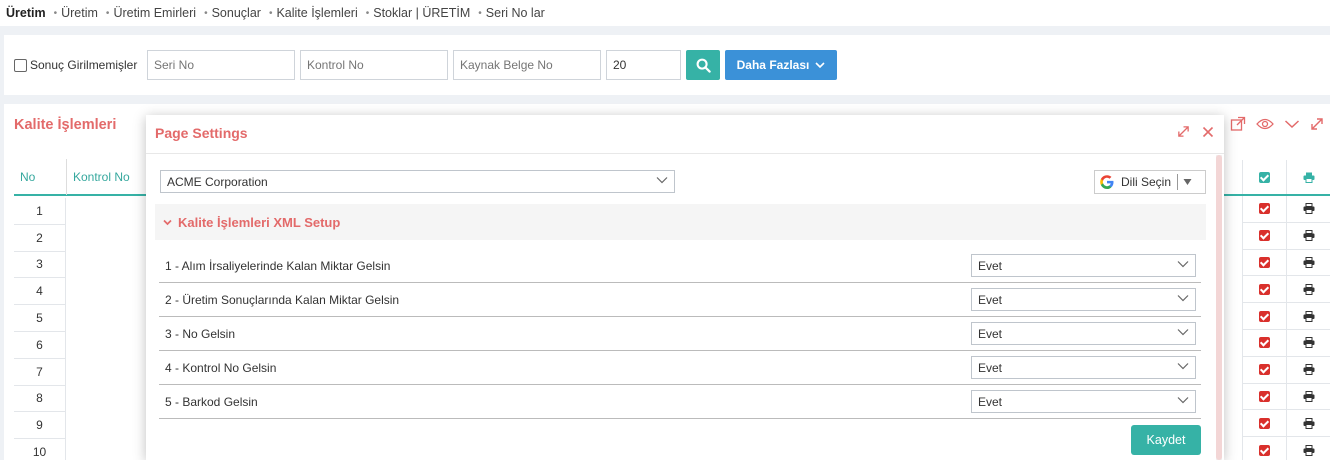 The height and width of the screenshot is (460, 1330). What do you see at coordinates (417, 181) in the screenshot?
I see `company-select: ACME Corporation` at bounding box center [417, 181].